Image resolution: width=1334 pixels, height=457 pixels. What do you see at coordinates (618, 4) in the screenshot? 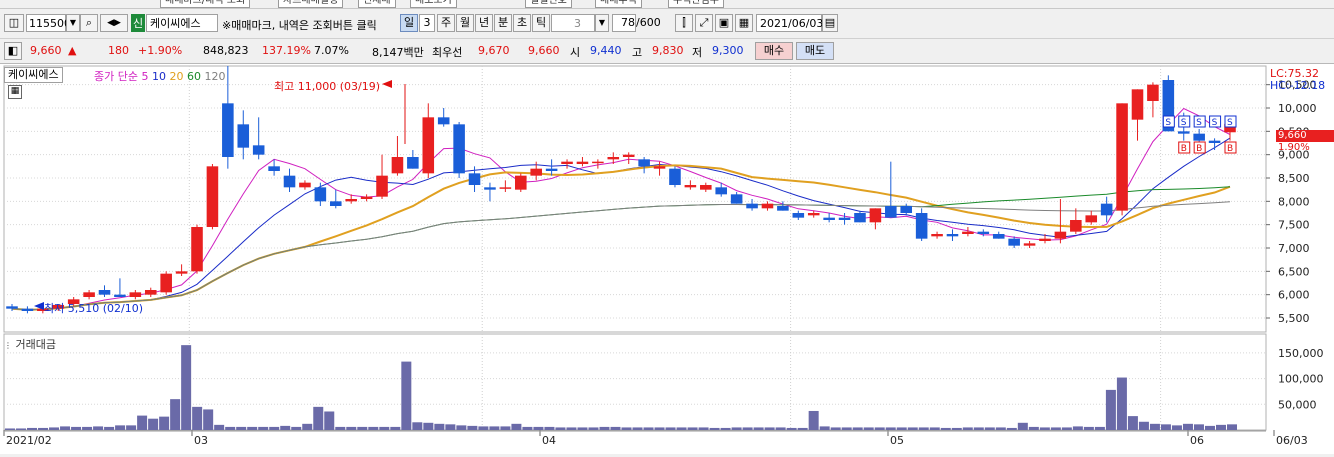
I see `top-tab-5: 매매추적` at bounding box center [618, 4].